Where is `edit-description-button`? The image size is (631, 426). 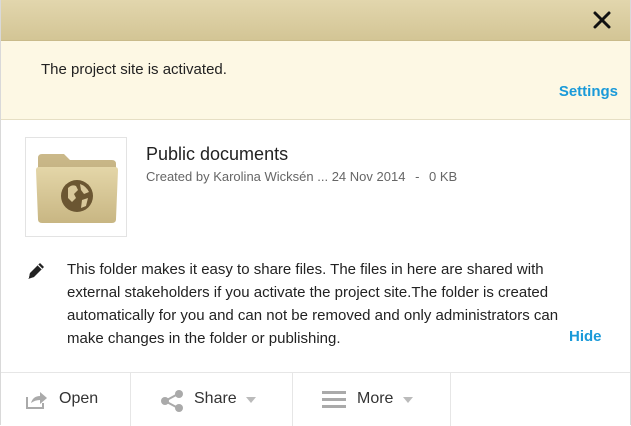 edit-description-button is located at coordinates (36, 271).